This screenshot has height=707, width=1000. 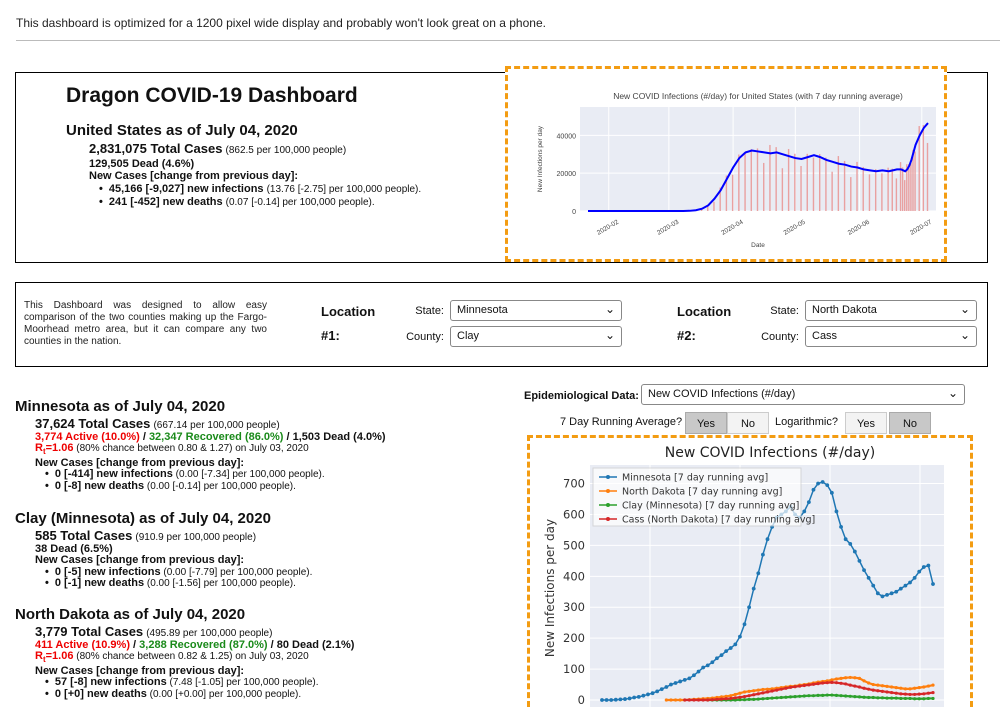 What do you see at coordinates (748, 423) in the screenshot?
I see `running-avg-no-button: No` at bounding box center [748, 423].